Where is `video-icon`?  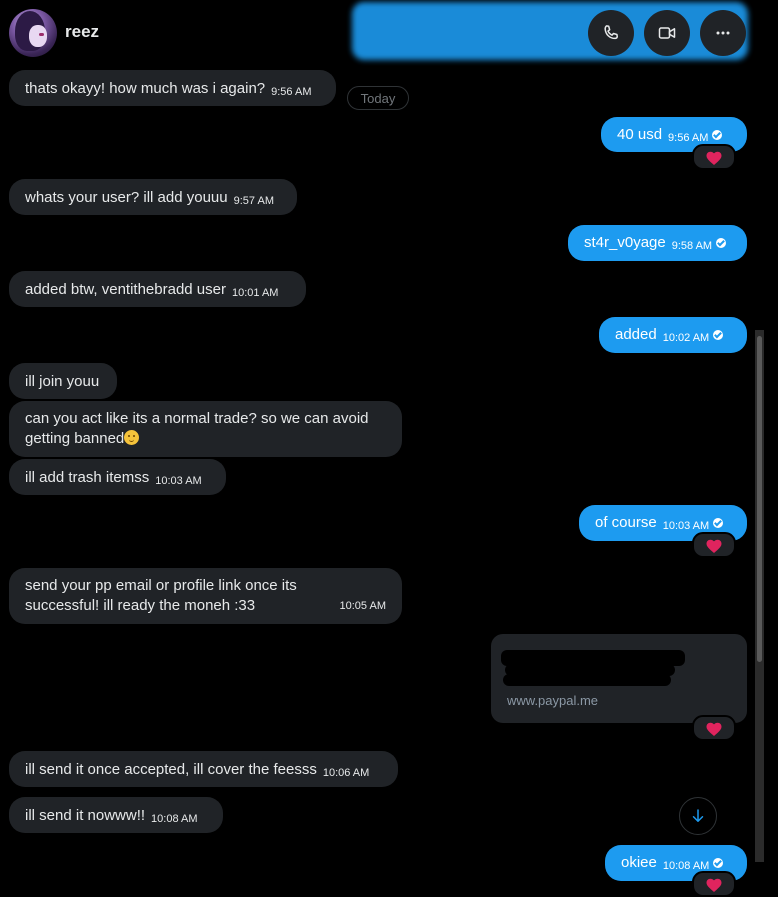 video-icon is located at coordinates (667, 33).